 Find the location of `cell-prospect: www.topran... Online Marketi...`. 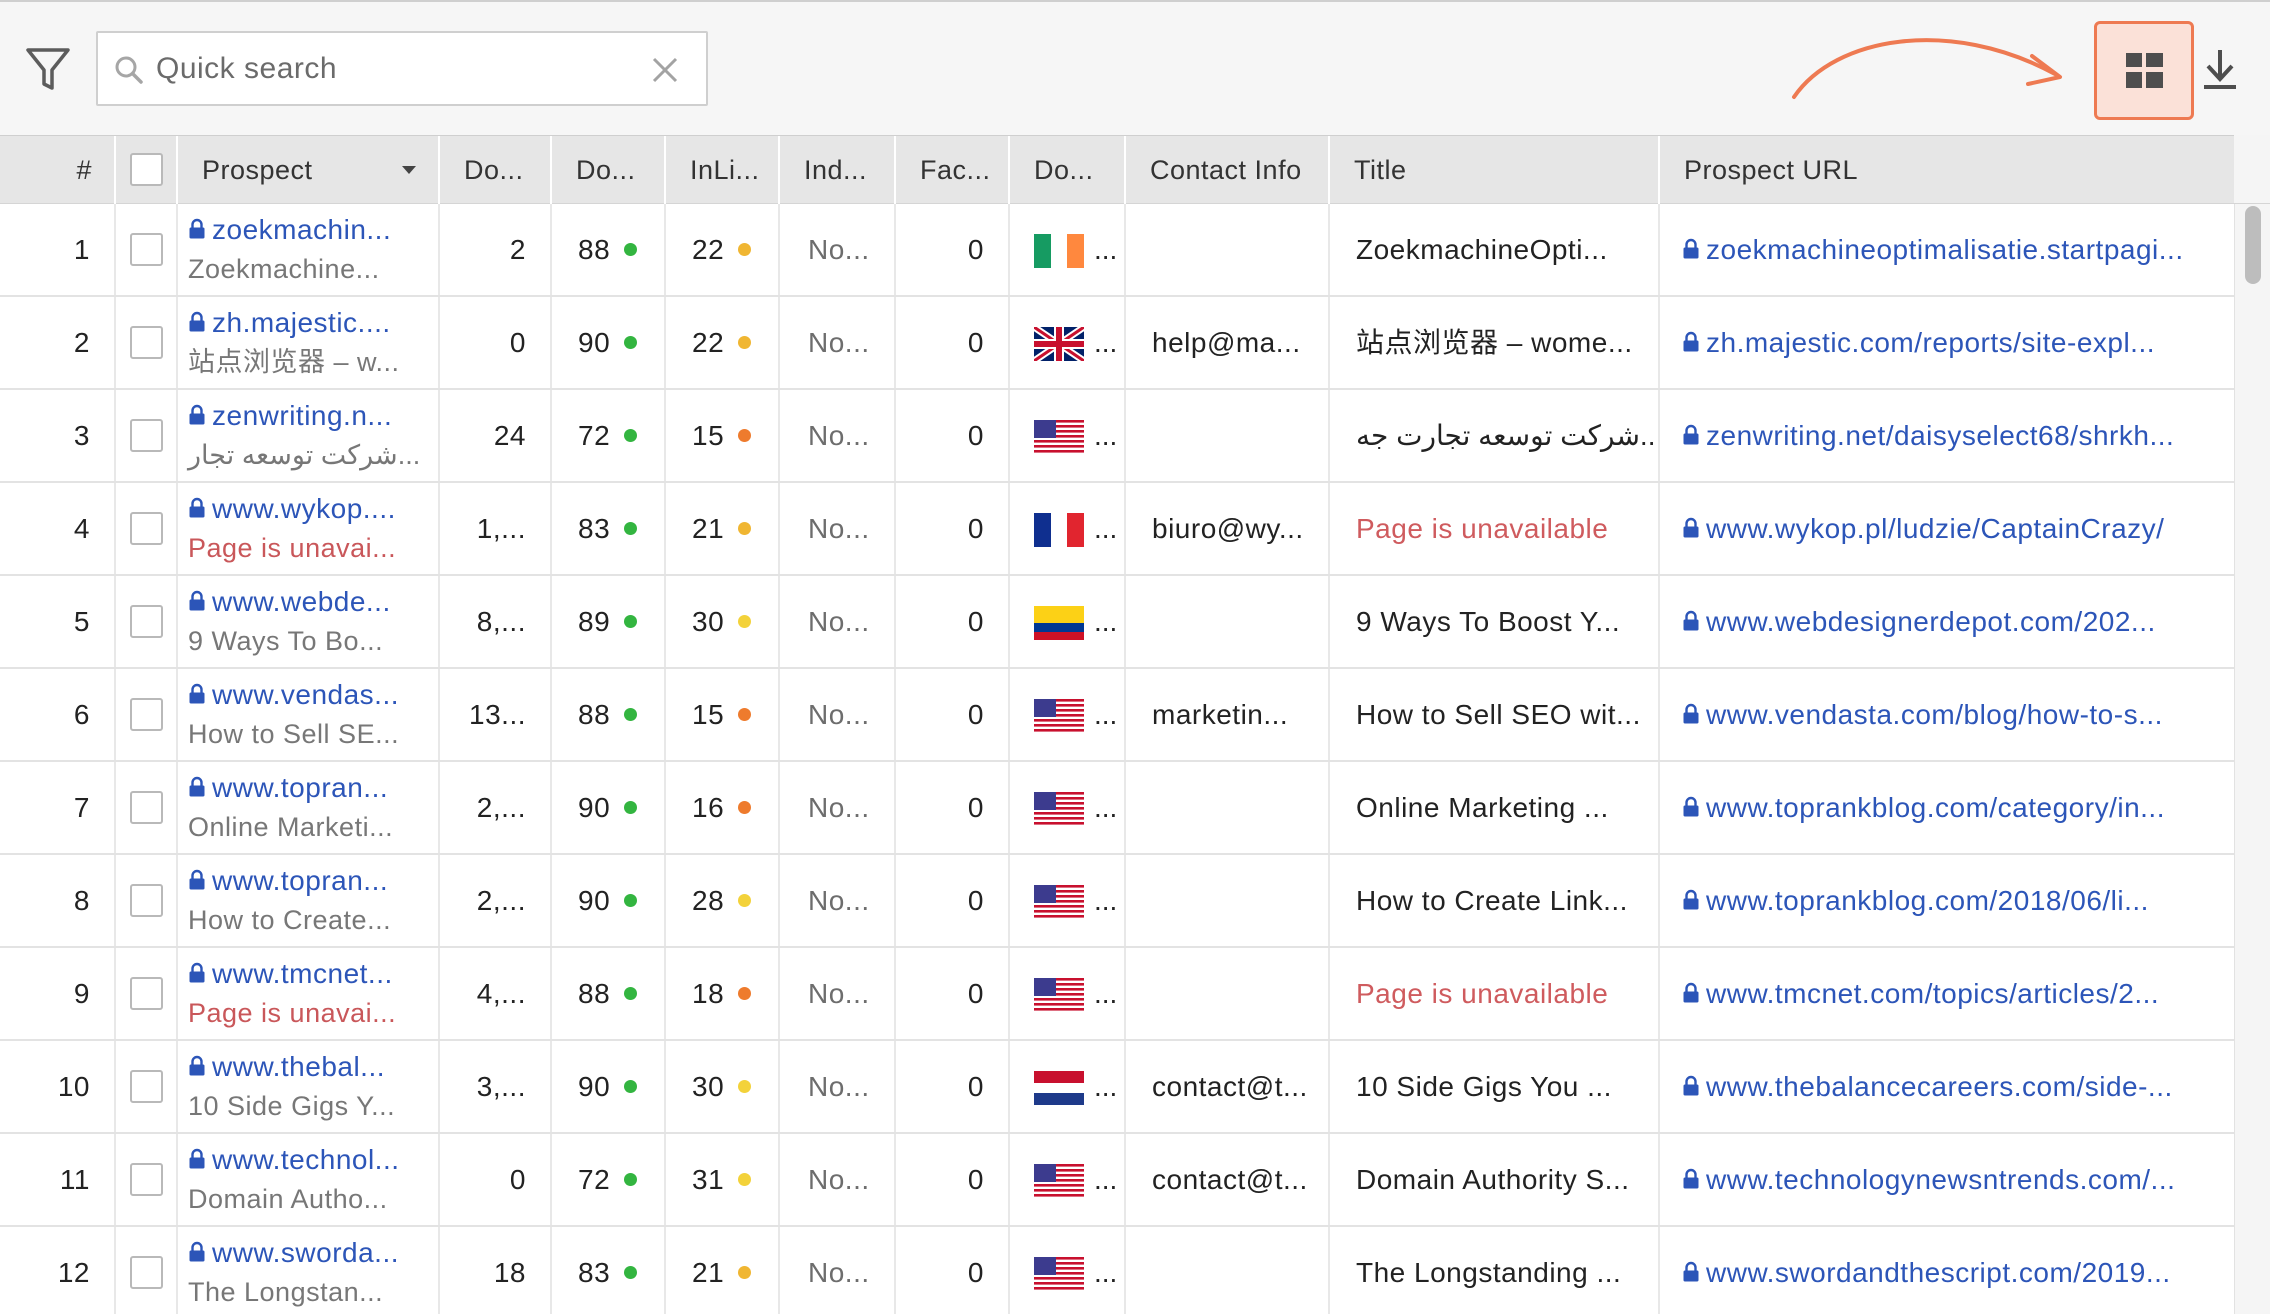

cell-prospect: www.topran... Online Marketi... is located at coordinates (309, 807).